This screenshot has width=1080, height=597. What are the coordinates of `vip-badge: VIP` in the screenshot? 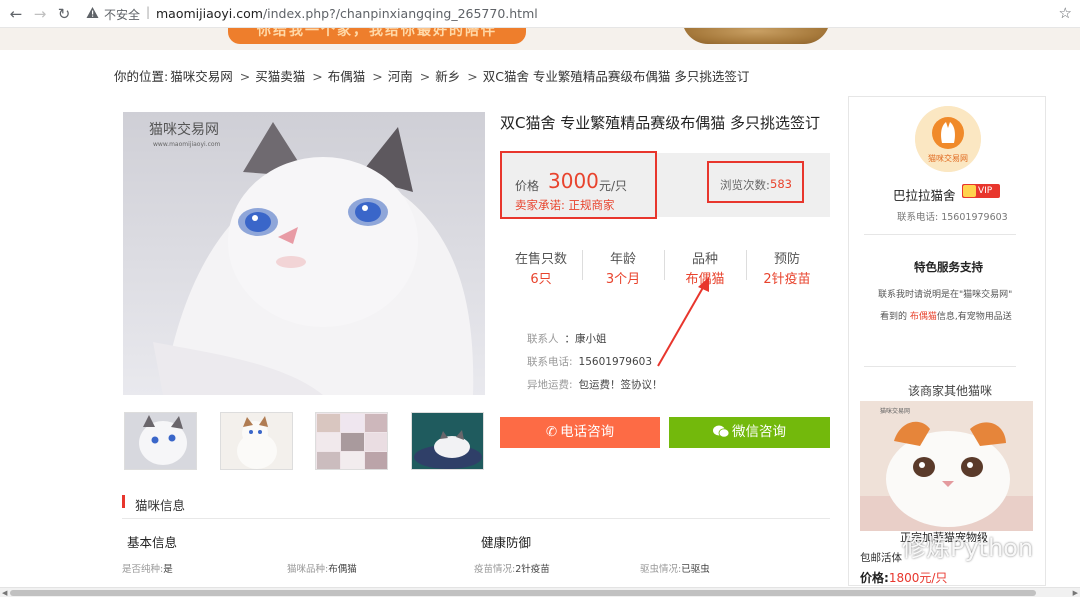 It's located at (981, 191).